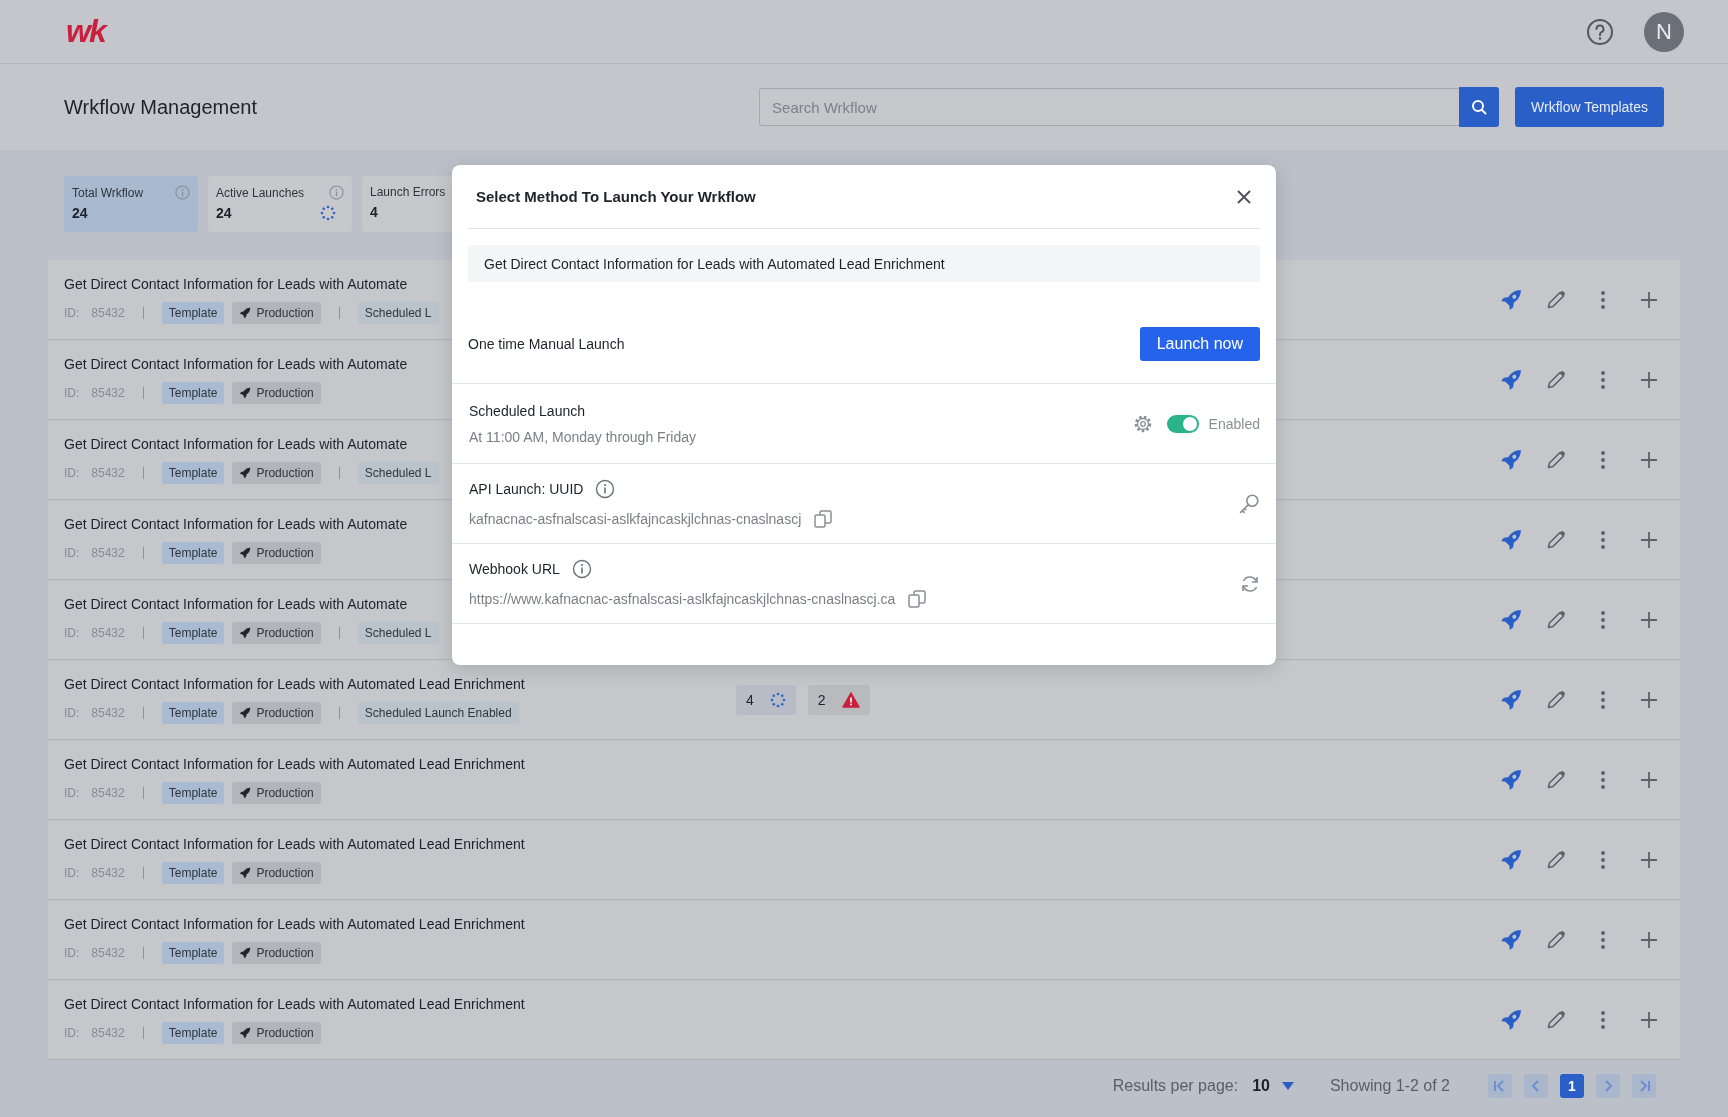 This screenshot has height=1117, width=1728. Describe the element at coordinates (374, 212) in the screenshot. I see `stat-value: 4` at that location.